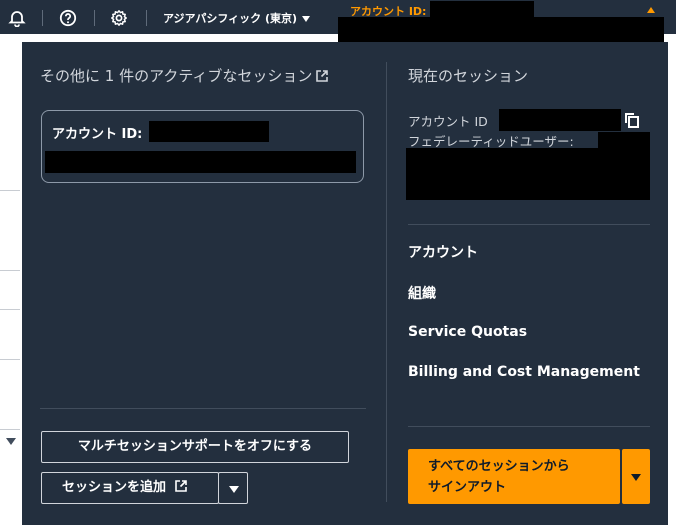 This screenshot has height=525, width=676. I want to click on background-page, so click(11, 279).